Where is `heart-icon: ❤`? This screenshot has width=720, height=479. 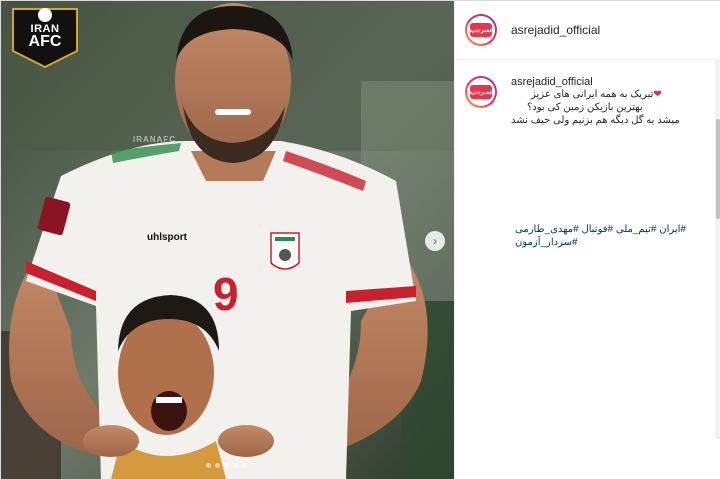
heart-icon: ❤ is located at coordinates (657, 94).